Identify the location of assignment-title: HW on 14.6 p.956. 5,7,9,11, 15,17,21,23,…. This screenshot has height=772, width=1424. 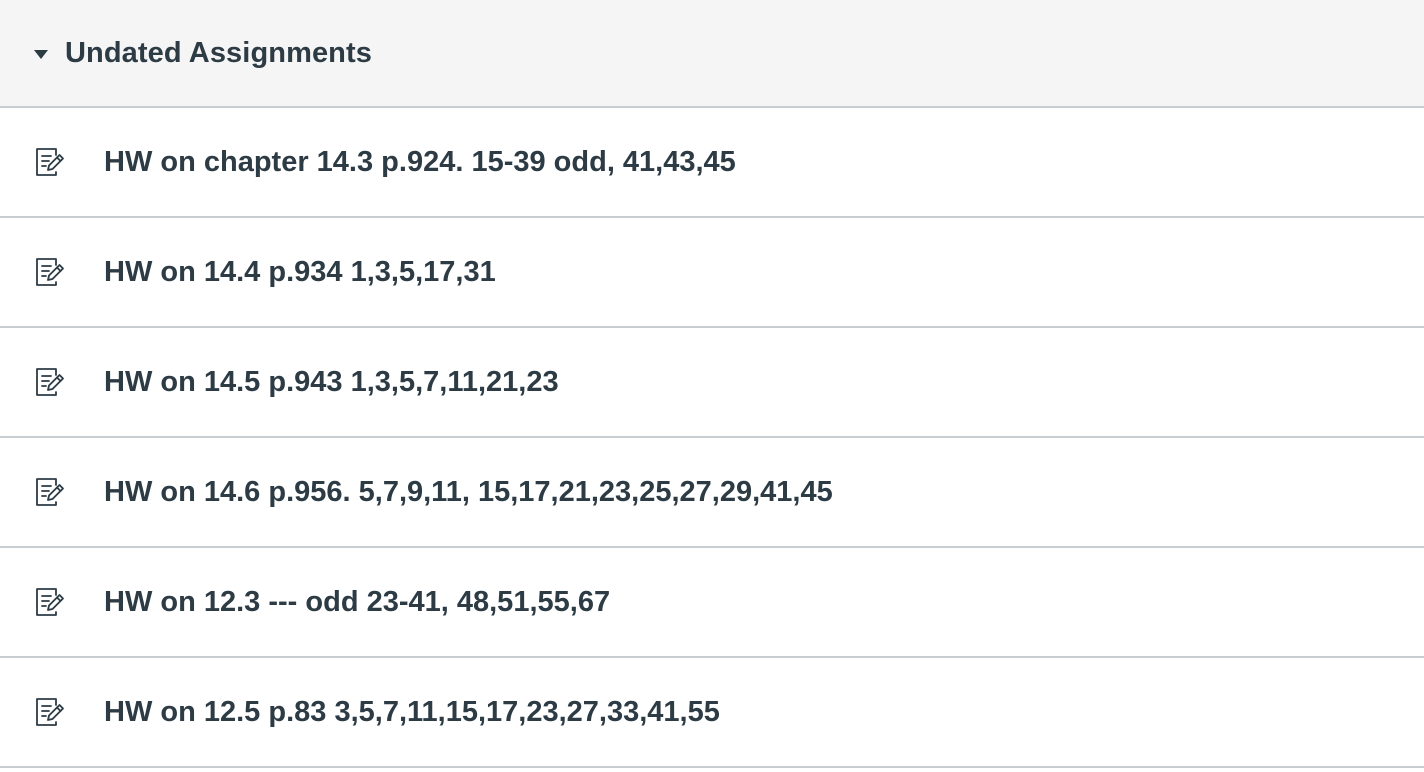
(468, 492).